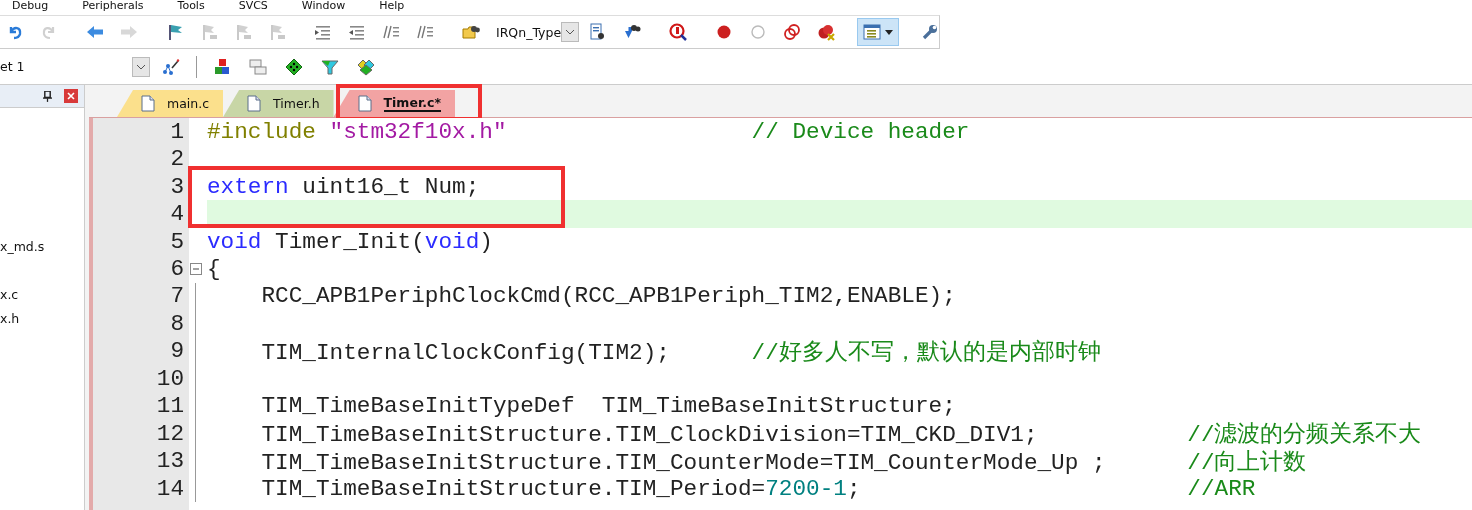 The width and height of the screenshot is (1472, 510). What do you see at coordinates (930, 32) in the screenshot?
I see `wrench-icon` at bounding box center [930, 32].